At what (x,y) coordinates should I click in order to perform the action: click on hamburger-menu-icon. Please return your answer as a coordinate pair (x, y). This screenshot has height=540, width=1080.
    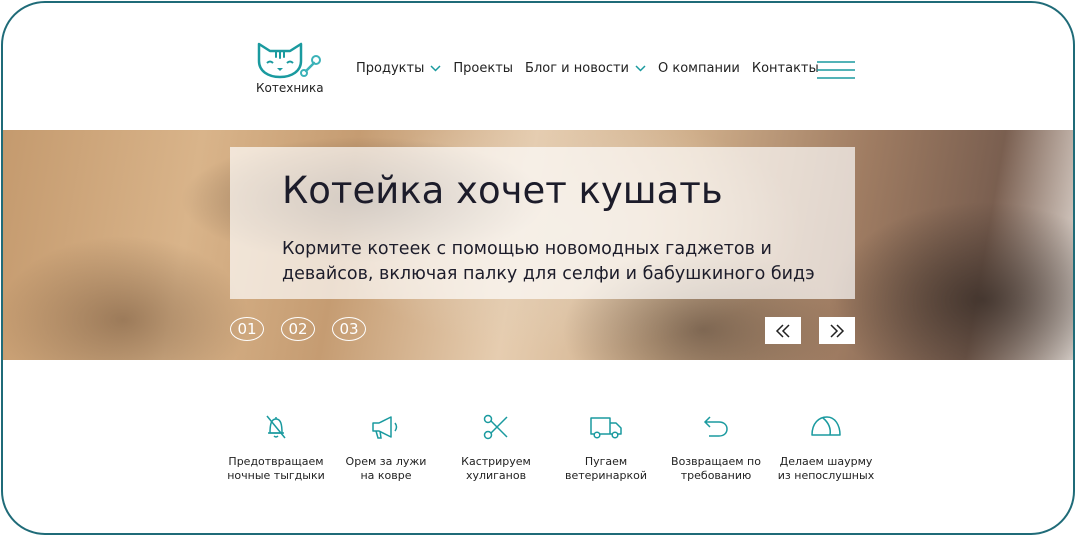
    Looking at the image, I should click on (836, 70).